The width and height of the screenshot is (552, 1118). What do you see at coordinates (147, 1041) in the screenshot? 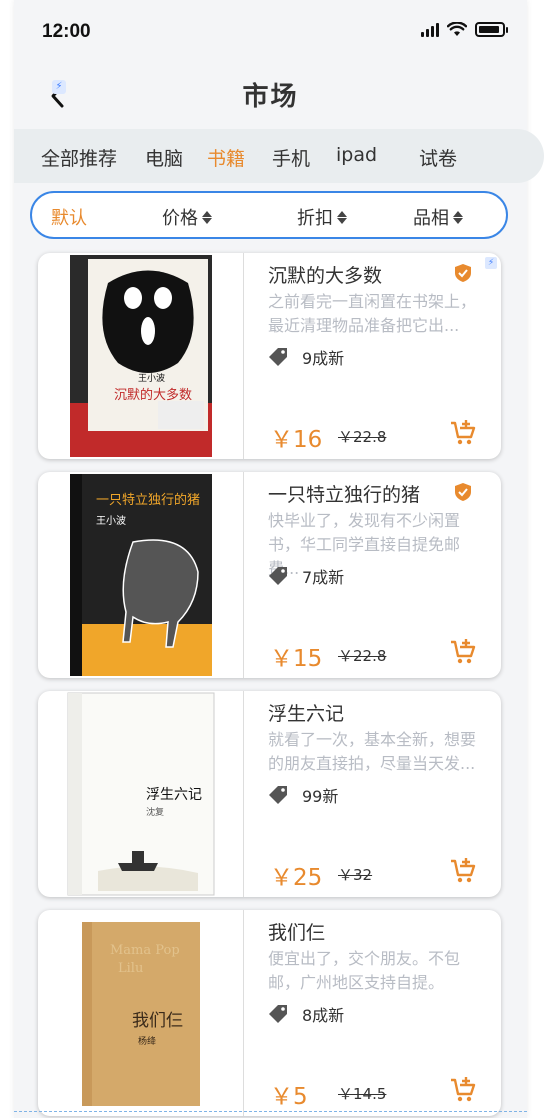
I see `cover-author: 杨绛` at bounding box center [147, 1041].